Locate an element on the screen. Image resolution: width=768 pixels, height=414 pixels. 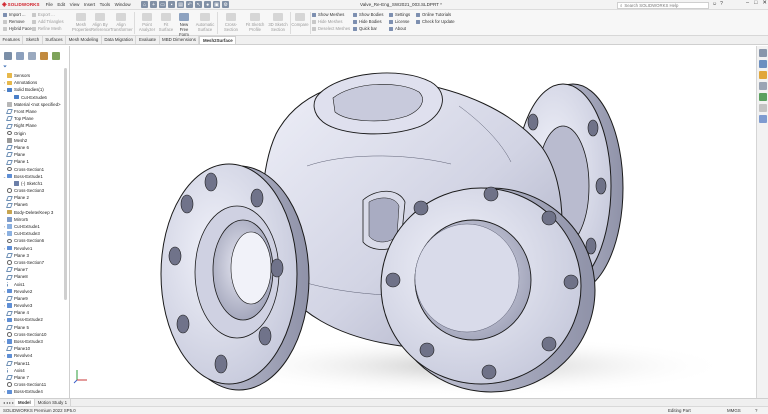
tree-item: Origin is located at coordinates (33, 133).